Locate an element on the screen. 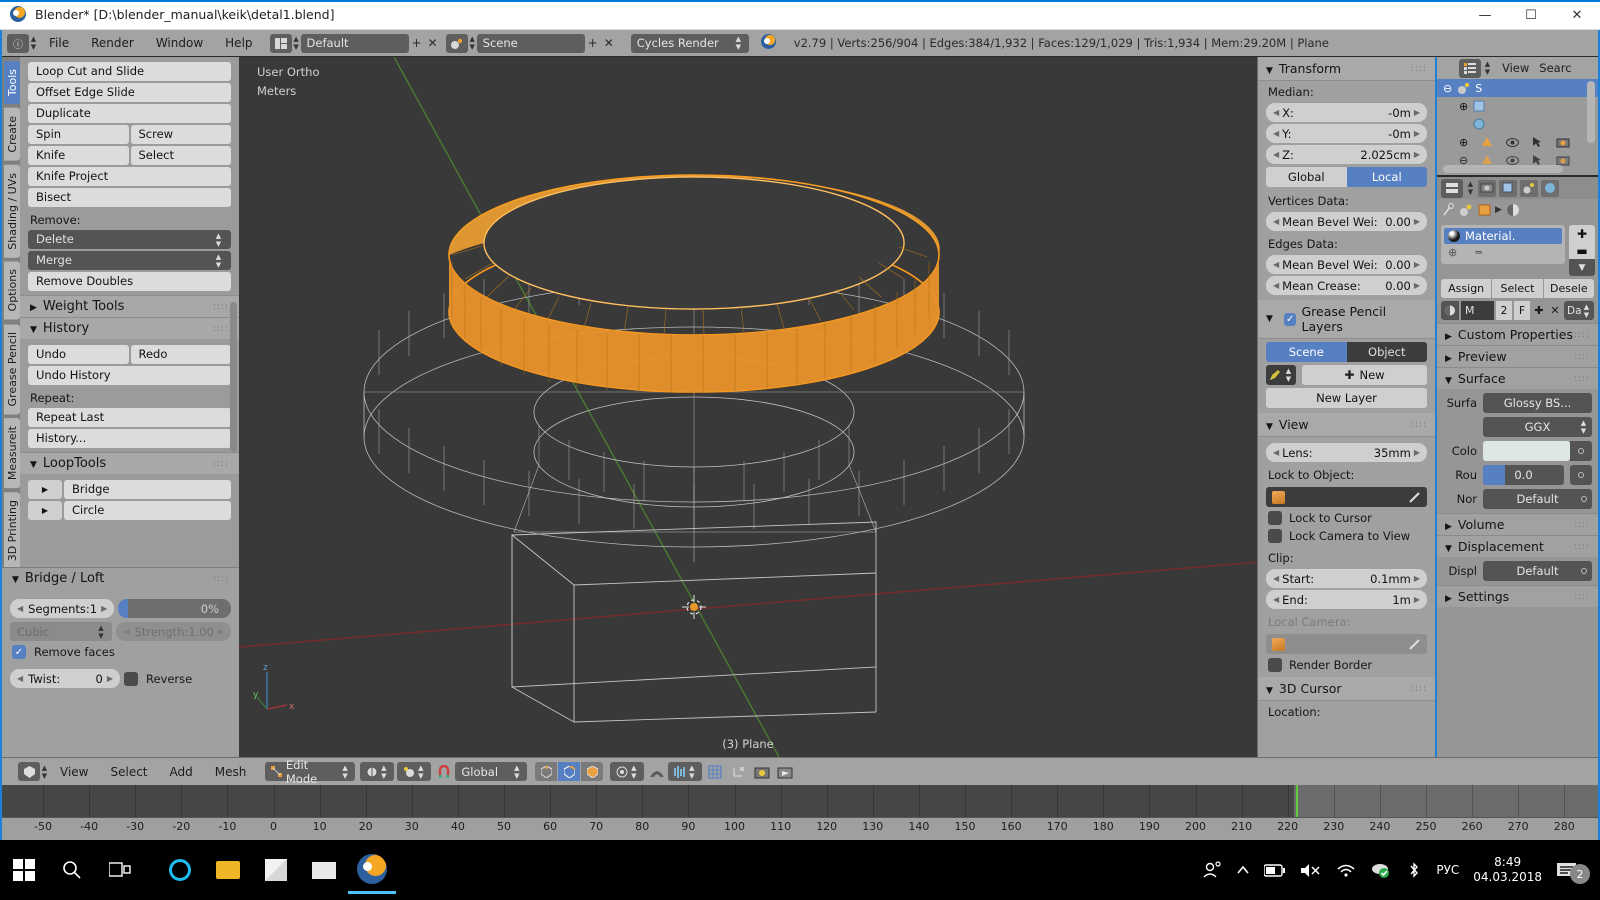  circle-expand-icon: ▶ is located at coordinates (45, 510).